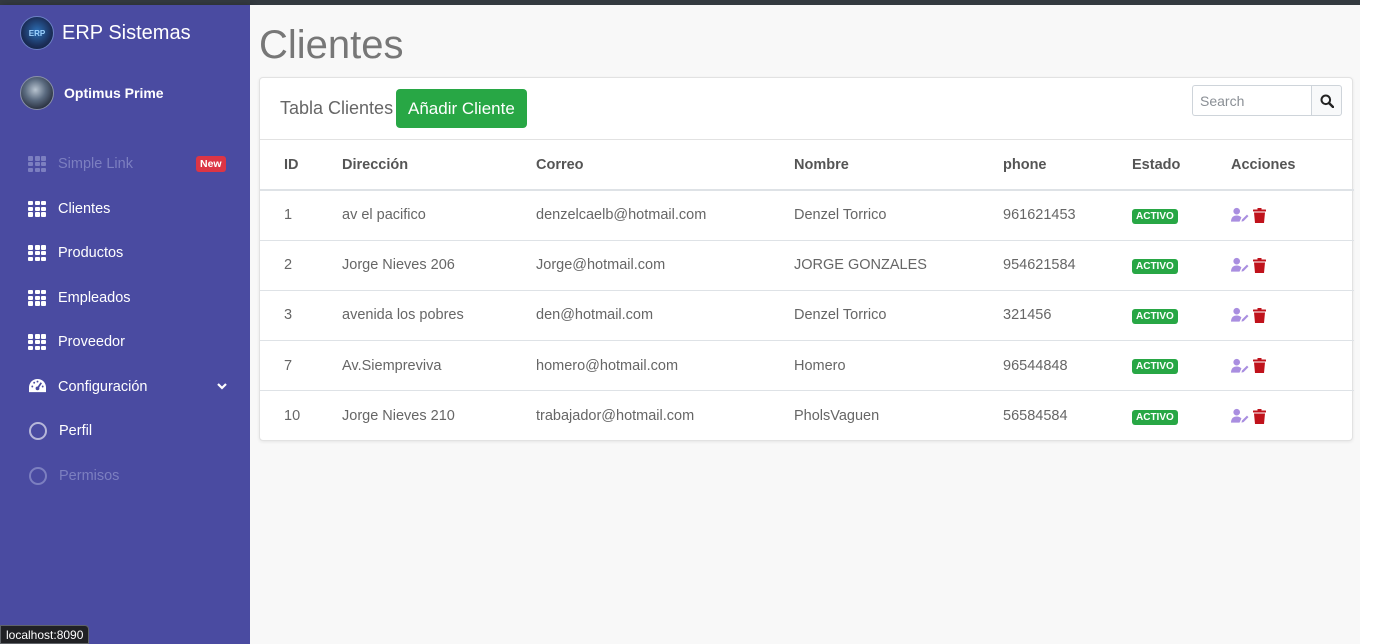  What do you see at coordinates (439, 265) in the screenshot?
I see `cell-direccion: Jorge Nieves 206` at bounding box center [439, 265].